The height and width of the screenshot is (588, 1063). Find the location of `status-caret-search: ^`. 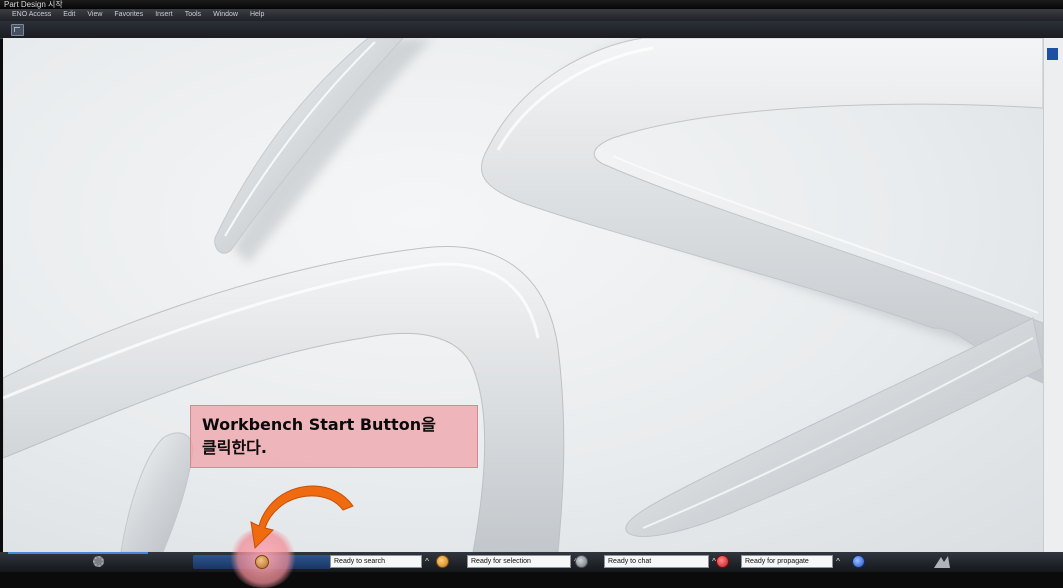

status-caret-search: ^ is located at coordinates (427, 561).